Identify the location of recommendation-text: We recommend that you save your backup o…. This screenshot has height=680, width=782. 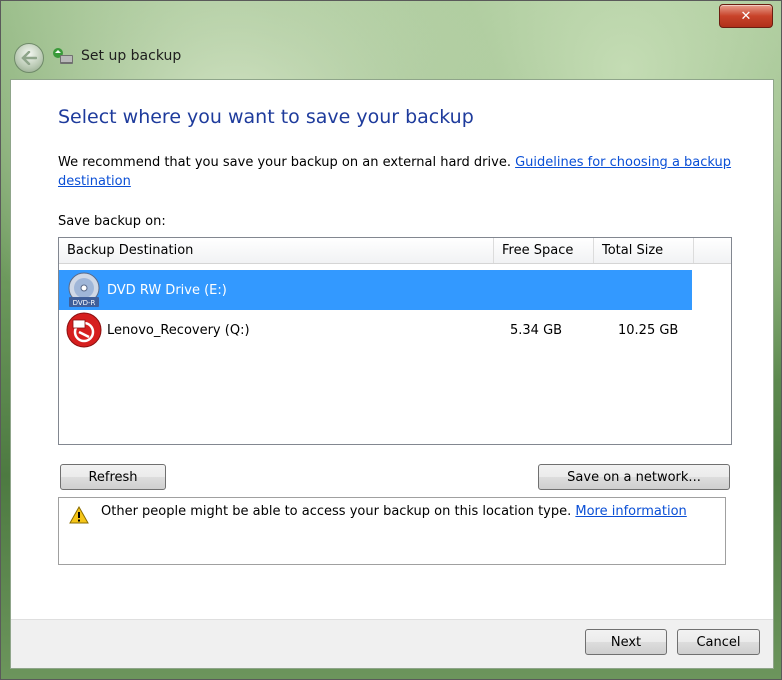
(403, 172).